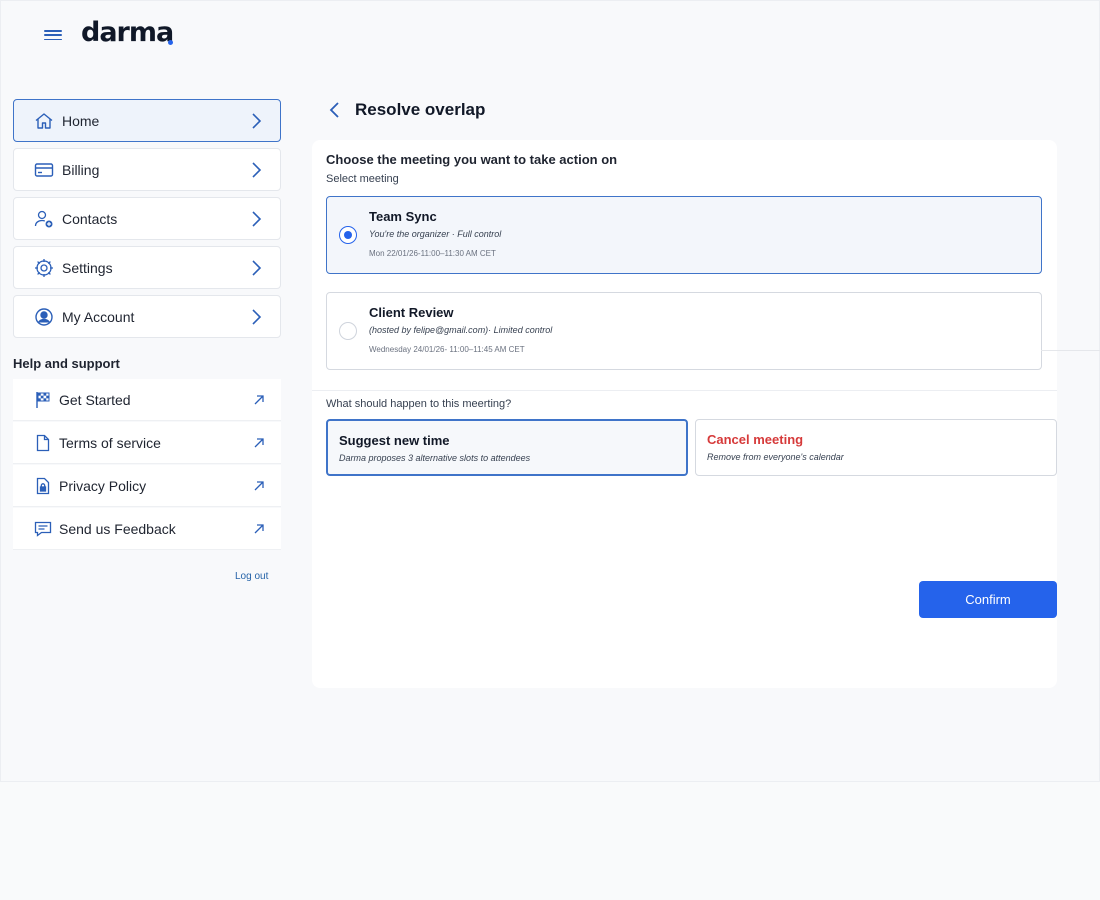 Image resolution: width=1100 pixels, height=900 pixels. What do you see at coordinates (44, 170) in the screenshot?
I see `credit-card-icon` at bounding box center [44, 170].